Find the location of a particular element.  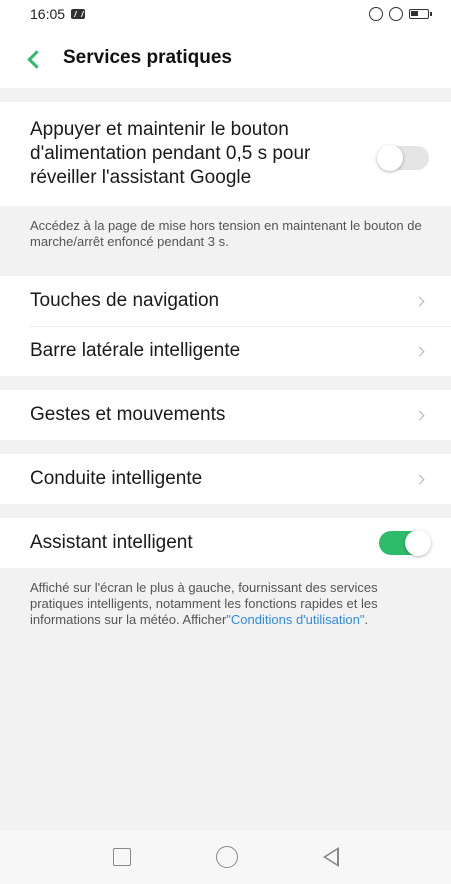

battery-icon is located at coordinates (420, 14).